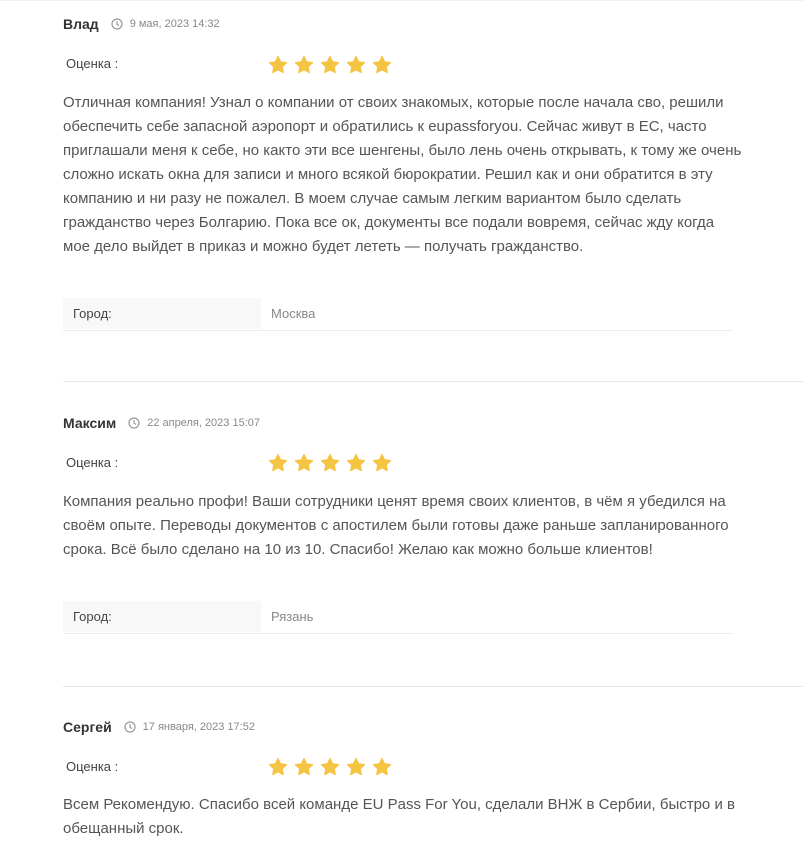 This screenshot has height=858, width=803. What do you see at coordinates (90, 423) in the screenshot?
I see `review-author: Максим` at bounding box center [90, 423].